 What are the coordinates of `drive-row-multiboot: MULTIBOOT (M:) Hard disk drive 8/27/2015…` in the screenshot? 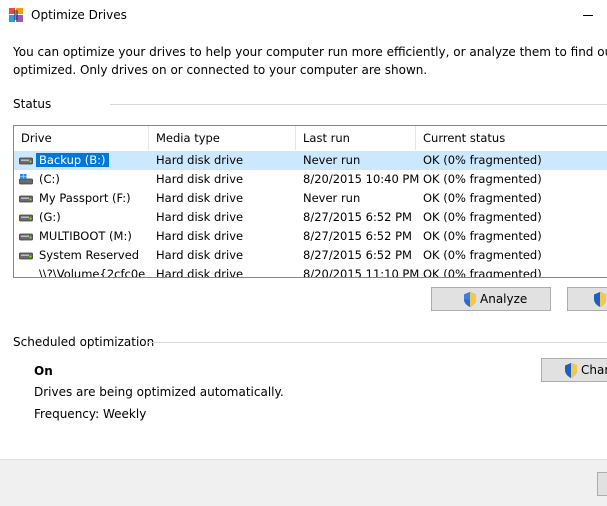 It's located at (310, 236).